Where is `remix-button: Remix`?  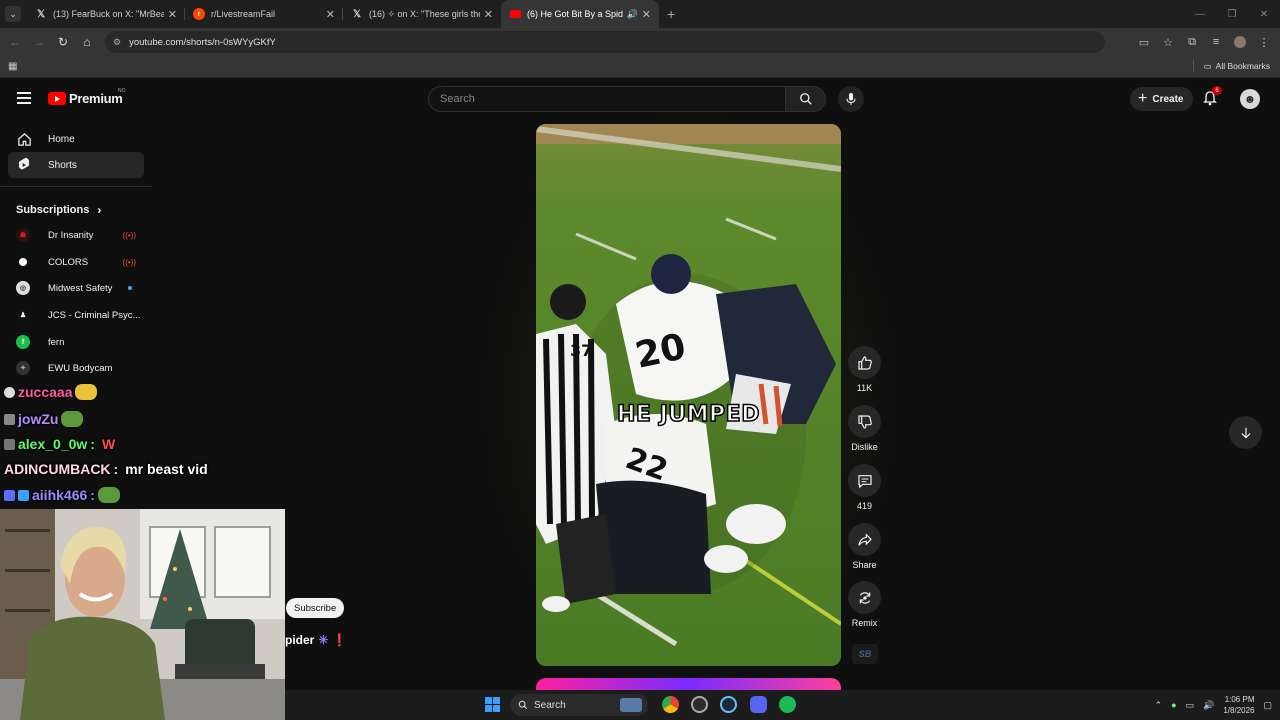 remix-button: Remix is located at coordinates (864, 604).